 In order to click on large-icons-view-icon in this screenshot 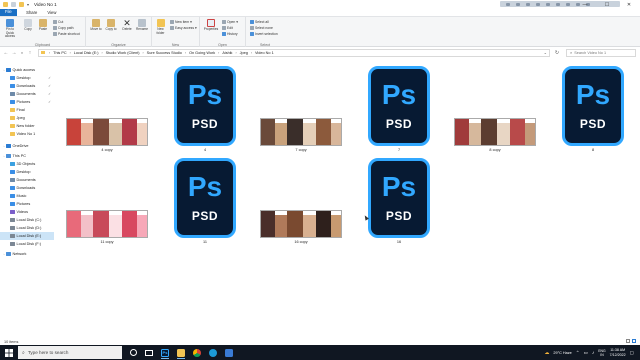, I will do `click(634, 341)`.